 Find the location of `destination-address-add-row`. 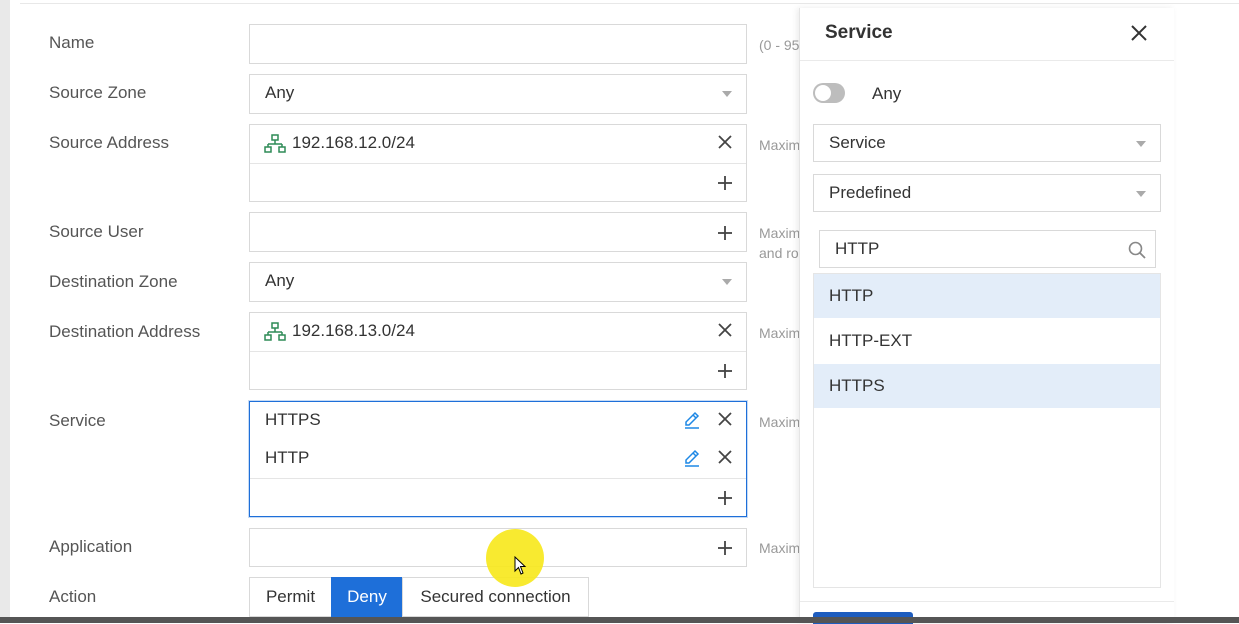

destination-address-add-row is located at coordinates (498, 370).